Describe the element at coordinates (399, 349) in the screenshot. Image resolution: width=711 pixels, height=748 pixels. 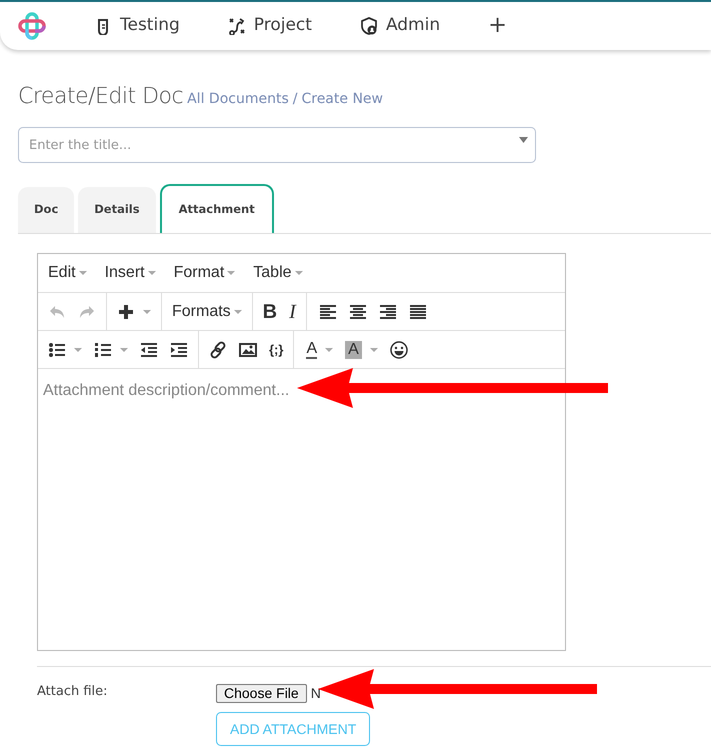
I see `smiley-icon` at that location.